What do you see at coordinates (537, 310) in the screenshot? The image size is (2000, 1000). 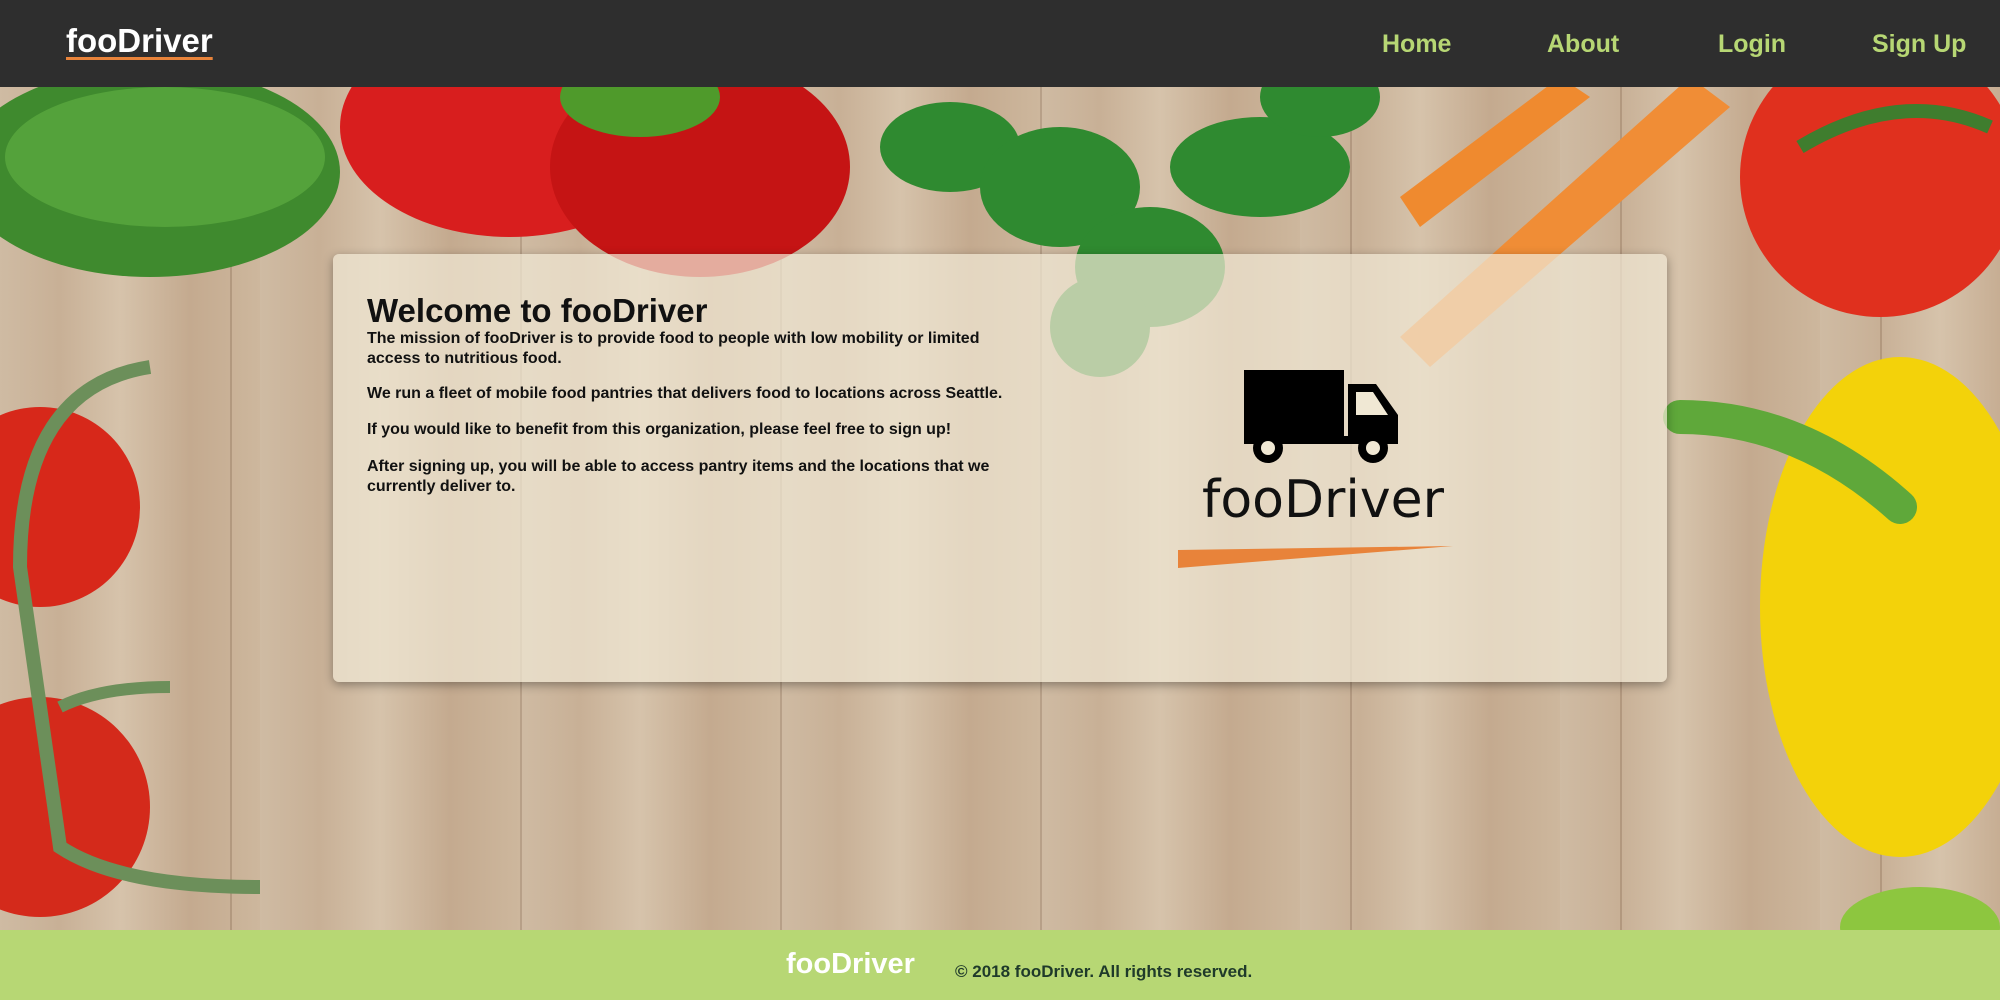 I see `page-title: Welcome to fooDriver` at bounding box center [537, 310].